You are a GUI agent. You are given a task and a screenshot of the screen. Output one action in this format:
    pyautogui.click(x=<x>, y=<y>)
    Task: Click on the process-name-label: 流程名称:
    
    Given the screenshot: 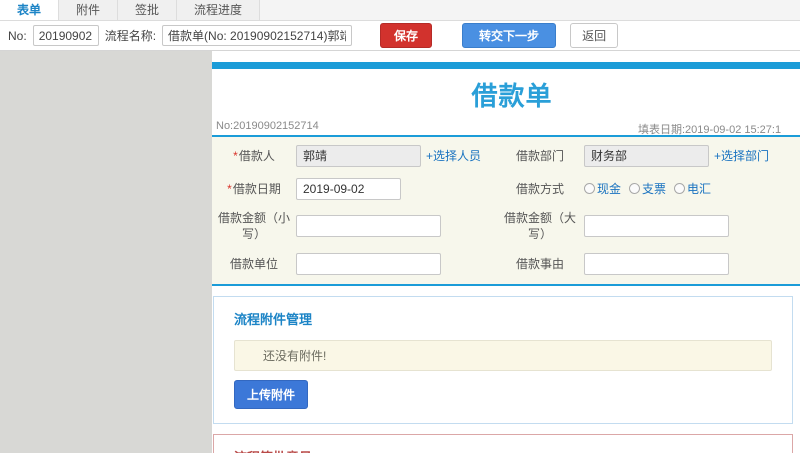 What is the action you would take?
    pyautogui.click(x=130, y=36)
    